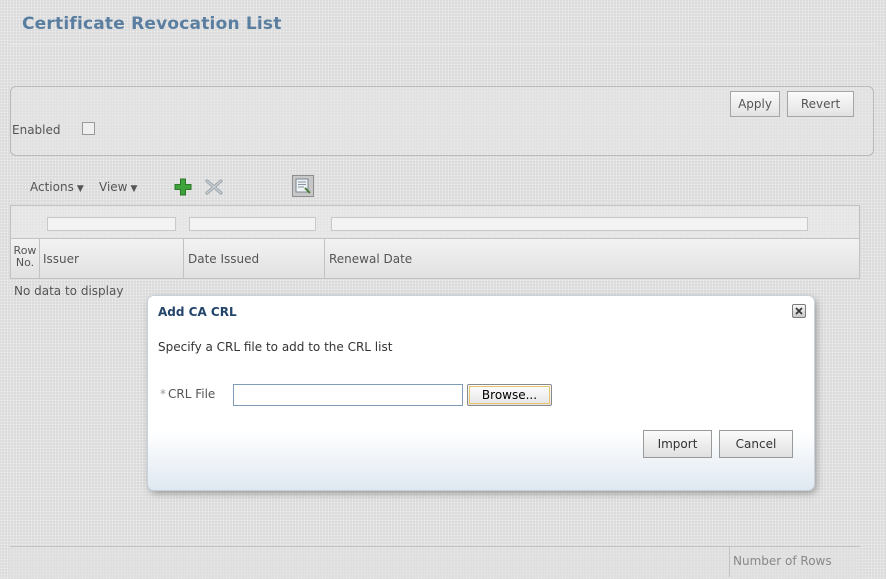  Describe the element at coordinates (782, 561) in the screenshot. I see `number-of-rows-label: Number of Rows` at that location.